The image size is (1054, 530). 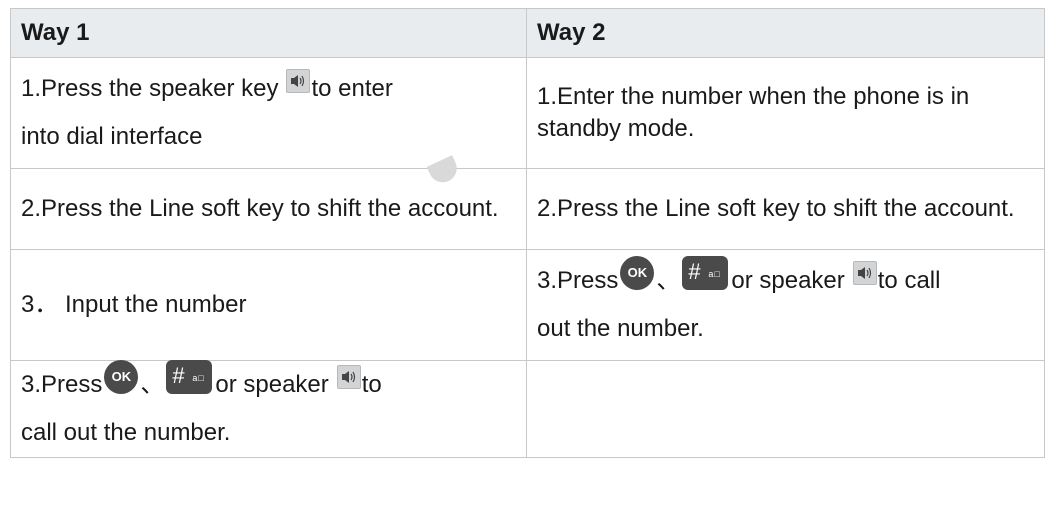 I want to click on cell-way1-step3: 3． Input the number, so click(x=268, y=305).